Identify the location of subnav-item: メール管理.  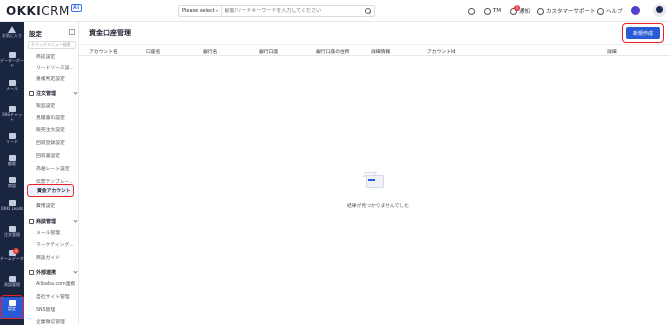
(48, 232).